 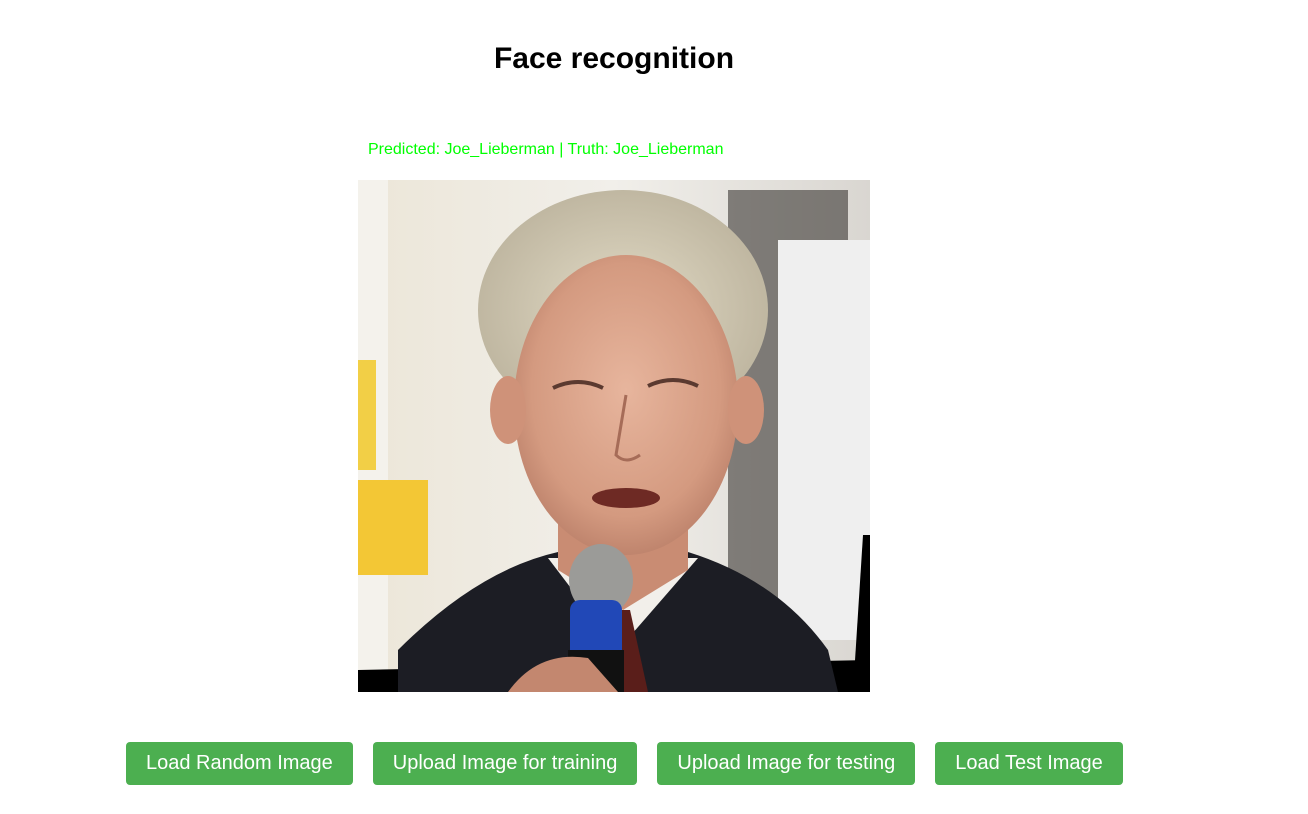 I want to click on upload-training-image-button: Upload Image for training, so click(x=505, y=763).